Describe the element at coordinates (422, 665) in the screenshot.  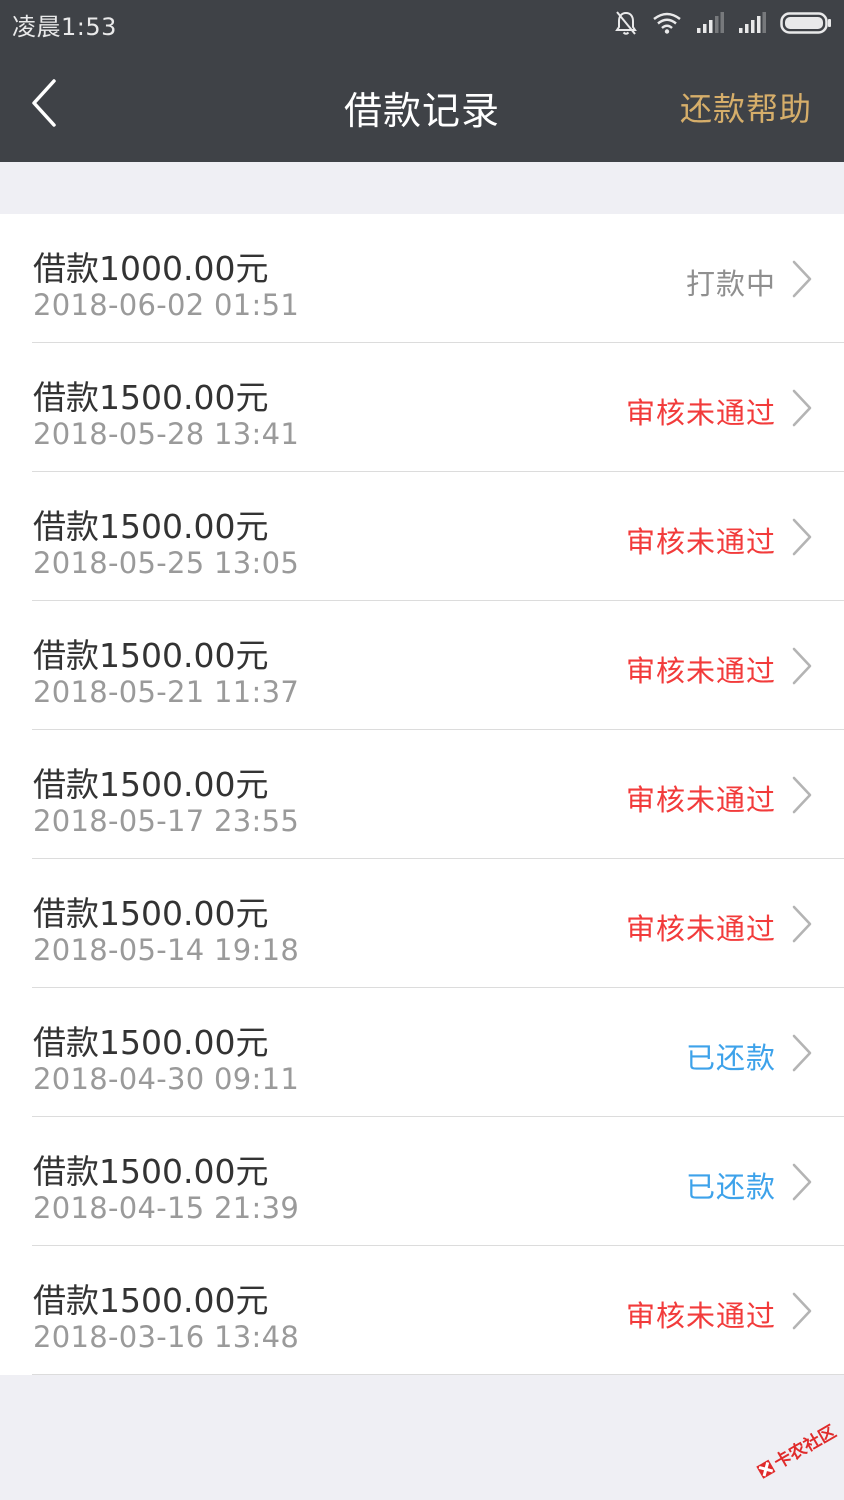
I see `loan-record-row: 借款1500.00元 2018-05-21 11:37 审核未通过` at that location.